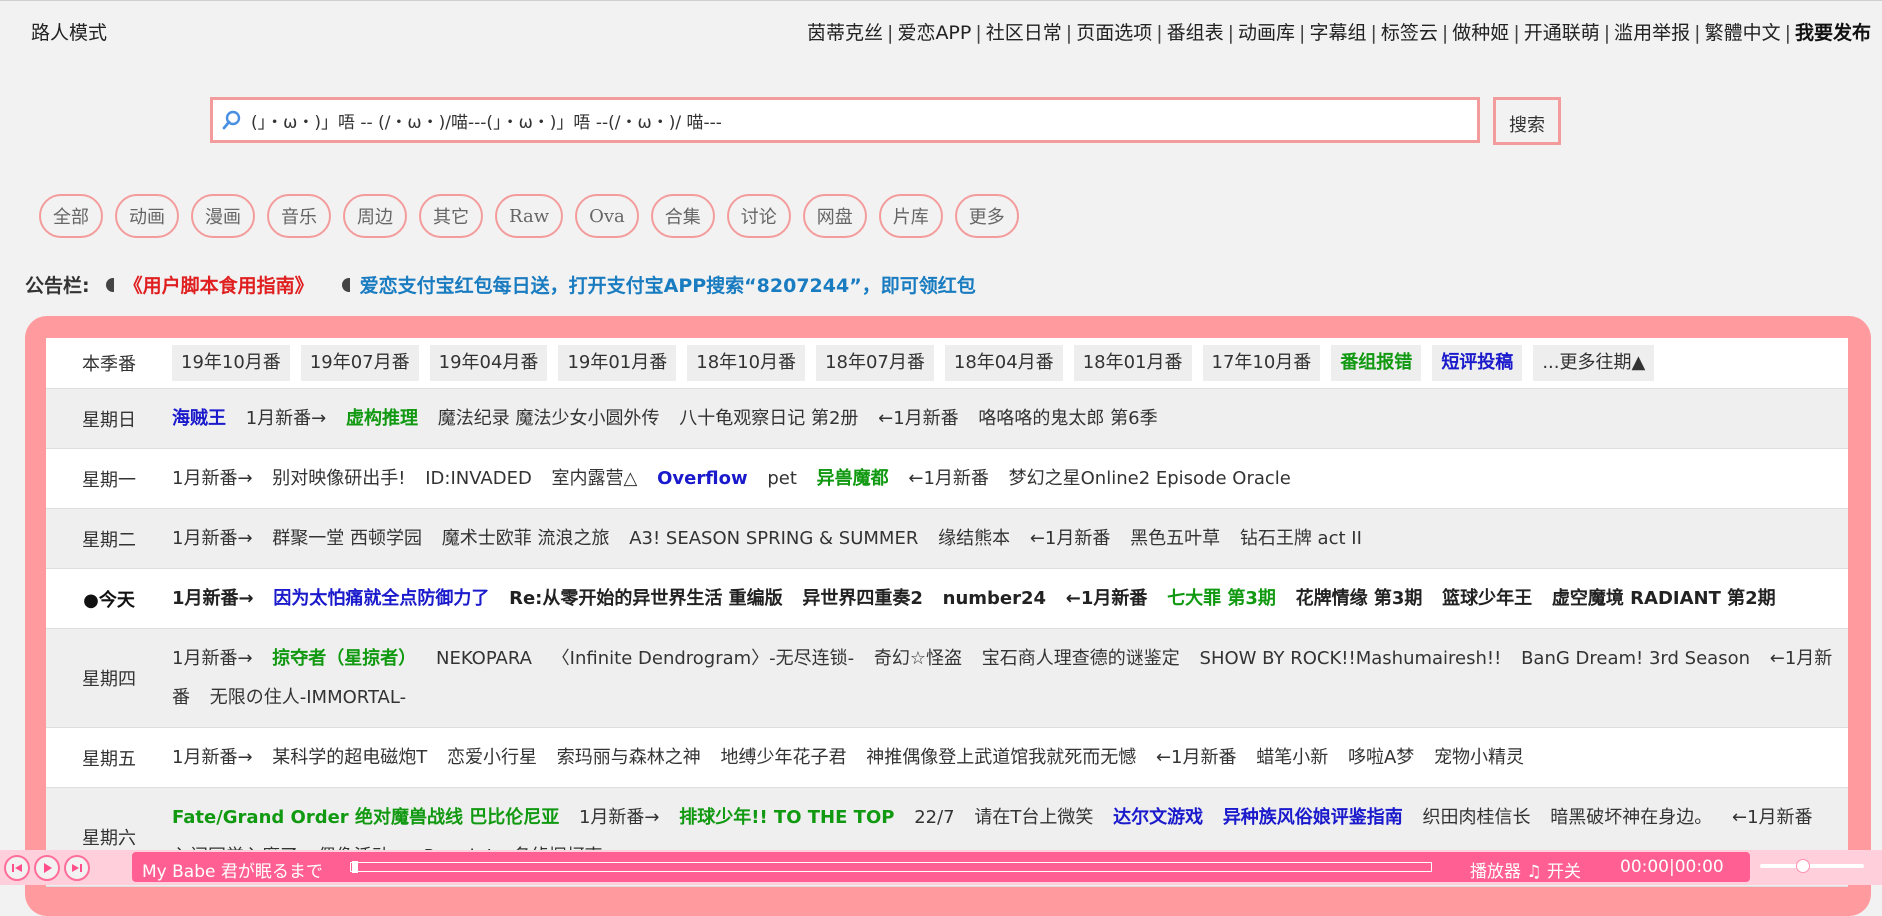 The image size is (1882, 916). I want to click on nav-link: 茵蒂克丝, so click(845, 33).